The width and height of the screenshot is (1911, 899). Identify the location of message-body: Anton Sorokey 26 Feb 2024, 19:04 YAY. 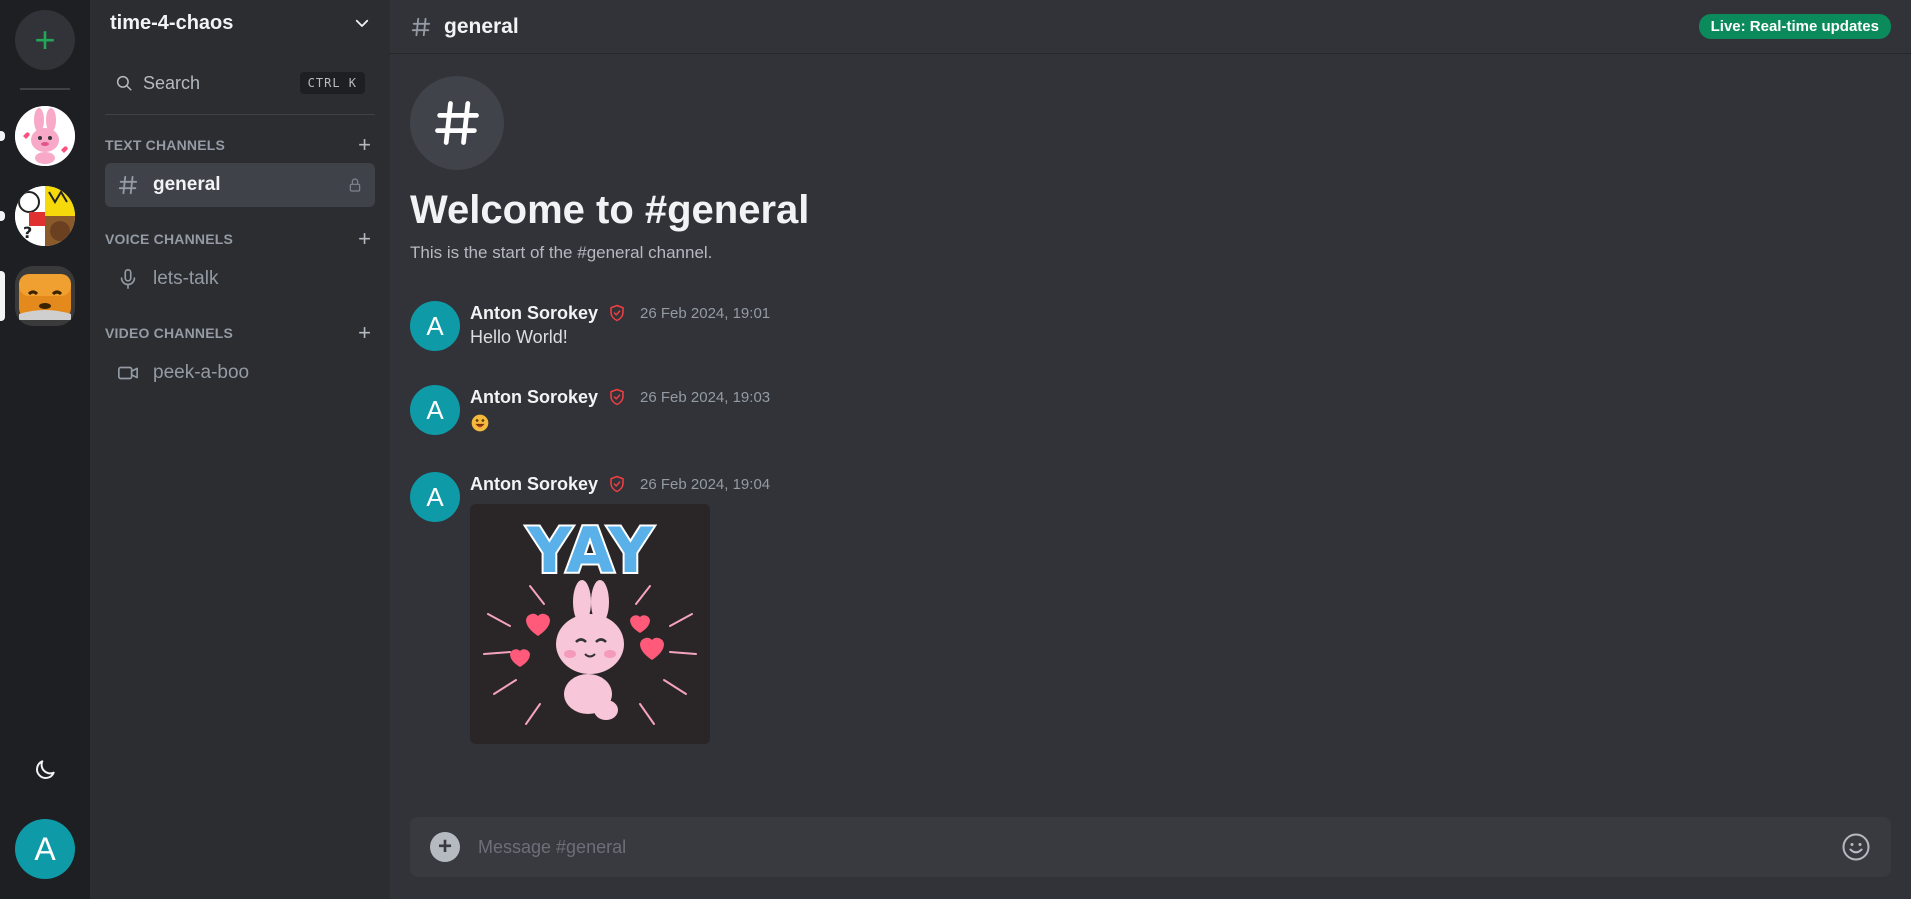
(620, 608).